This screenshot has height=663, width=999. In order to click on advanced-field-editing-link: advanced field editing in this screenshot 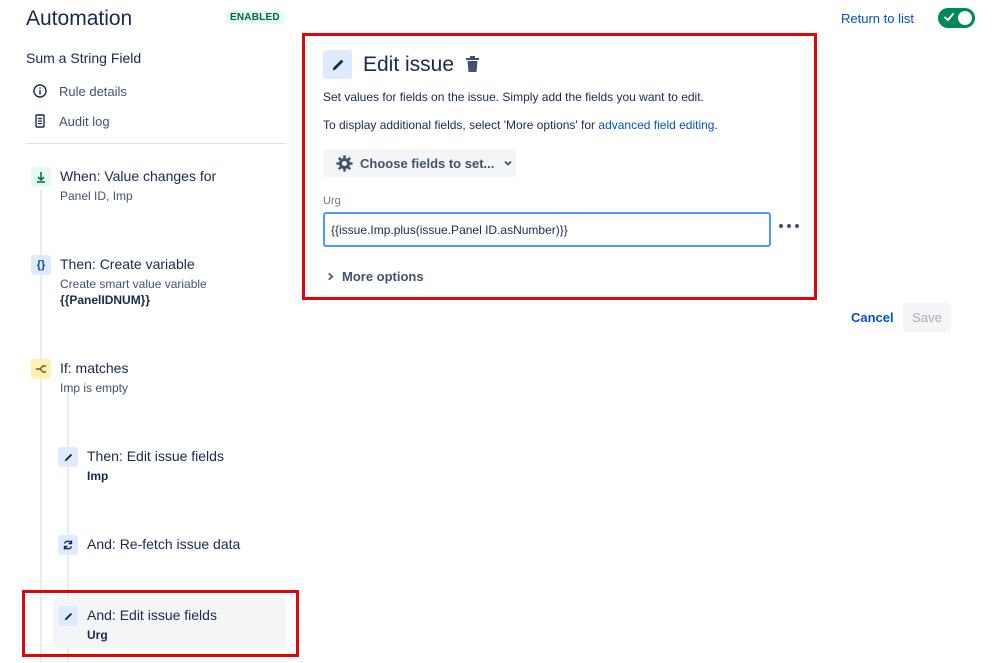, I will do `click(656, 125)`.